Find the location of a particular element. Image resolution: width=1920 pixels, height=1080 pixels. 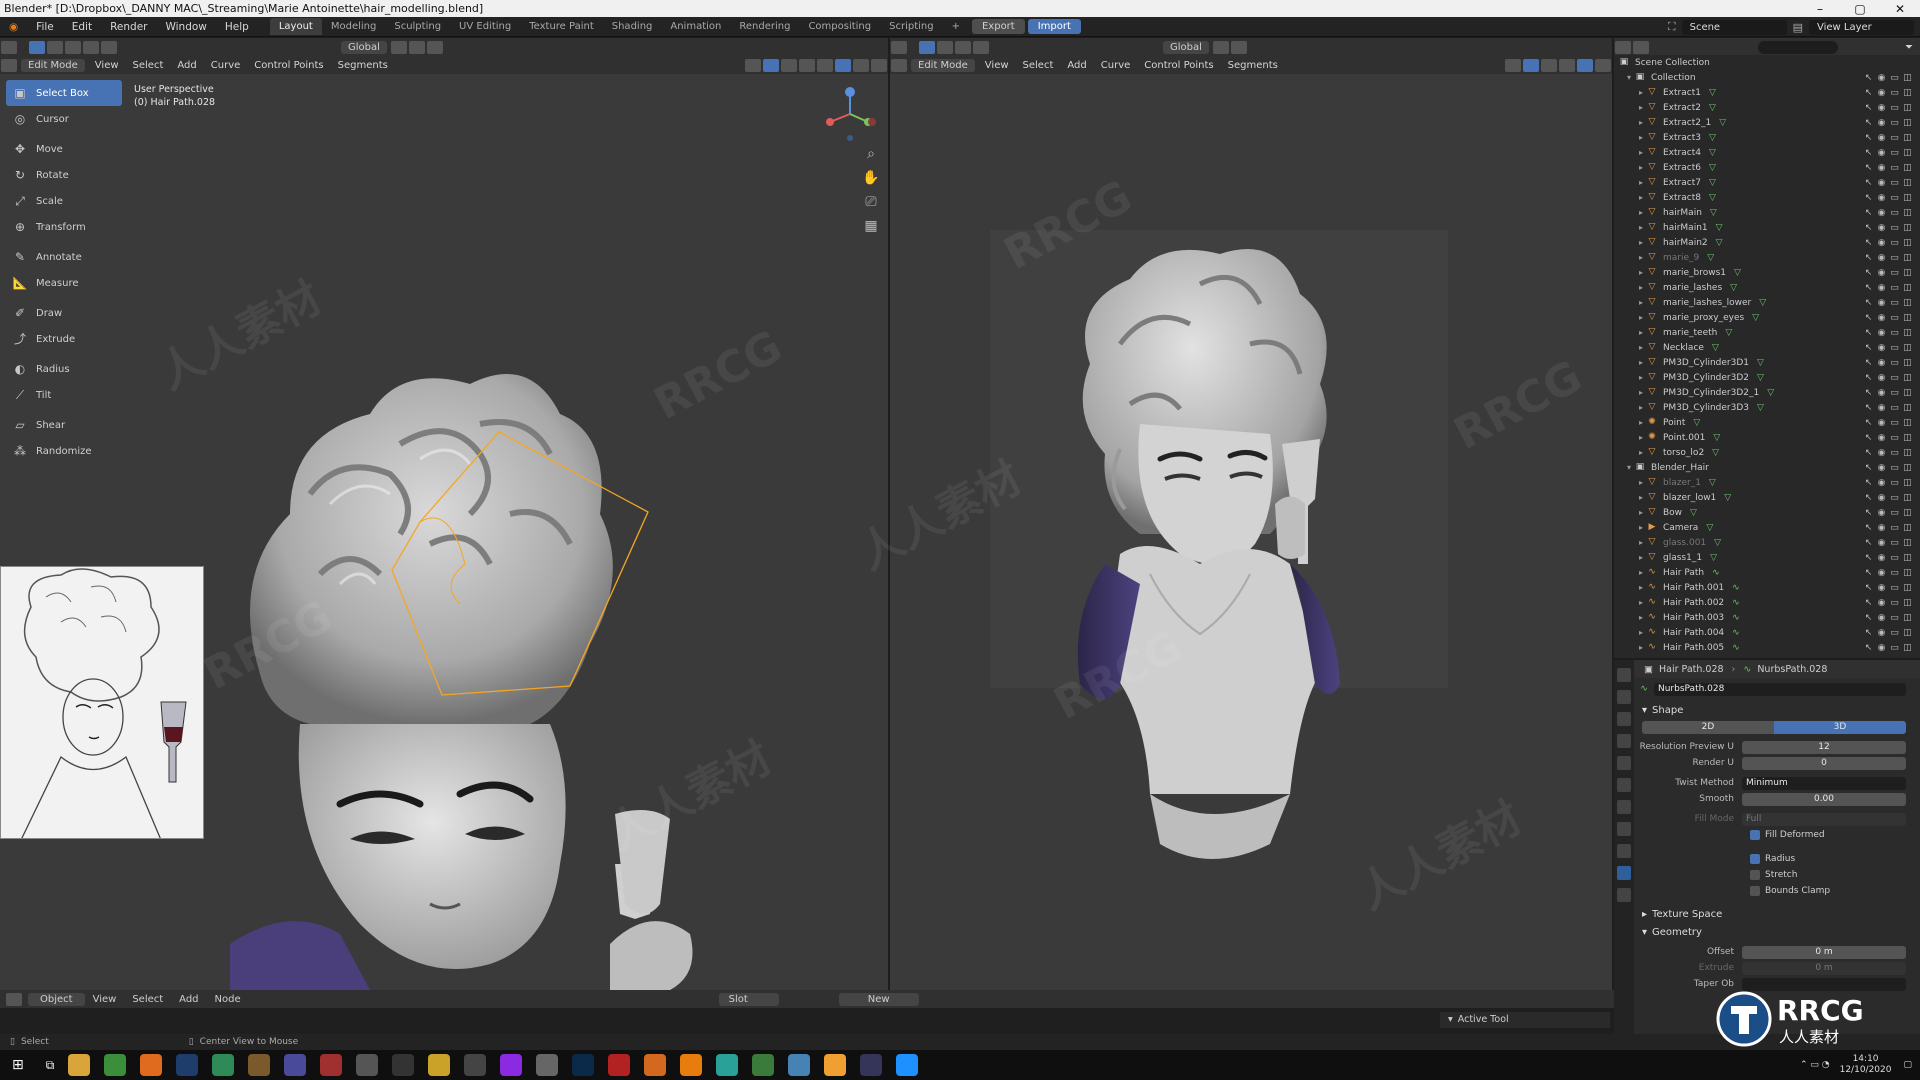

left-menu-segments: Segments is located at coordinates (363, 65).